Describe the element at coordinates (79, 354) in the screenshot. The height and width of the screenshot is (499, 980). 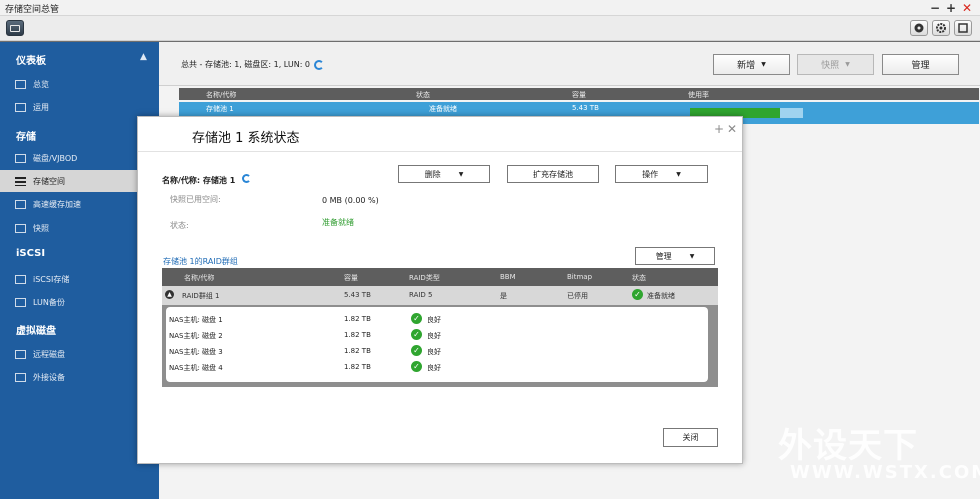
I see `sidebar-item-remote-disk: 远程磁盘` at that location.